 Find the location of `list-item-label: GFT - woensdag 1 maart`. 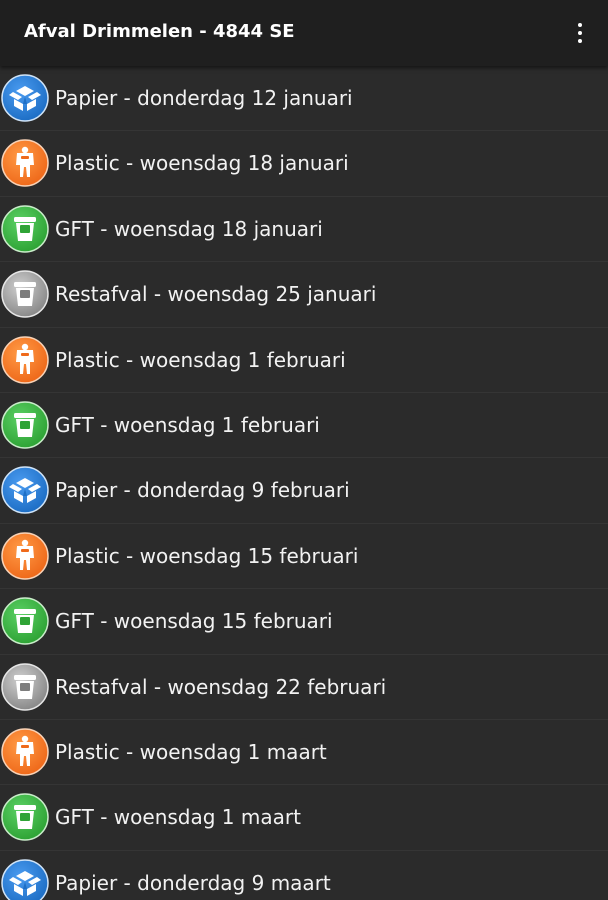

list-item-label: GFT - woensdag 1 maart is located at coordinates (178, 817).